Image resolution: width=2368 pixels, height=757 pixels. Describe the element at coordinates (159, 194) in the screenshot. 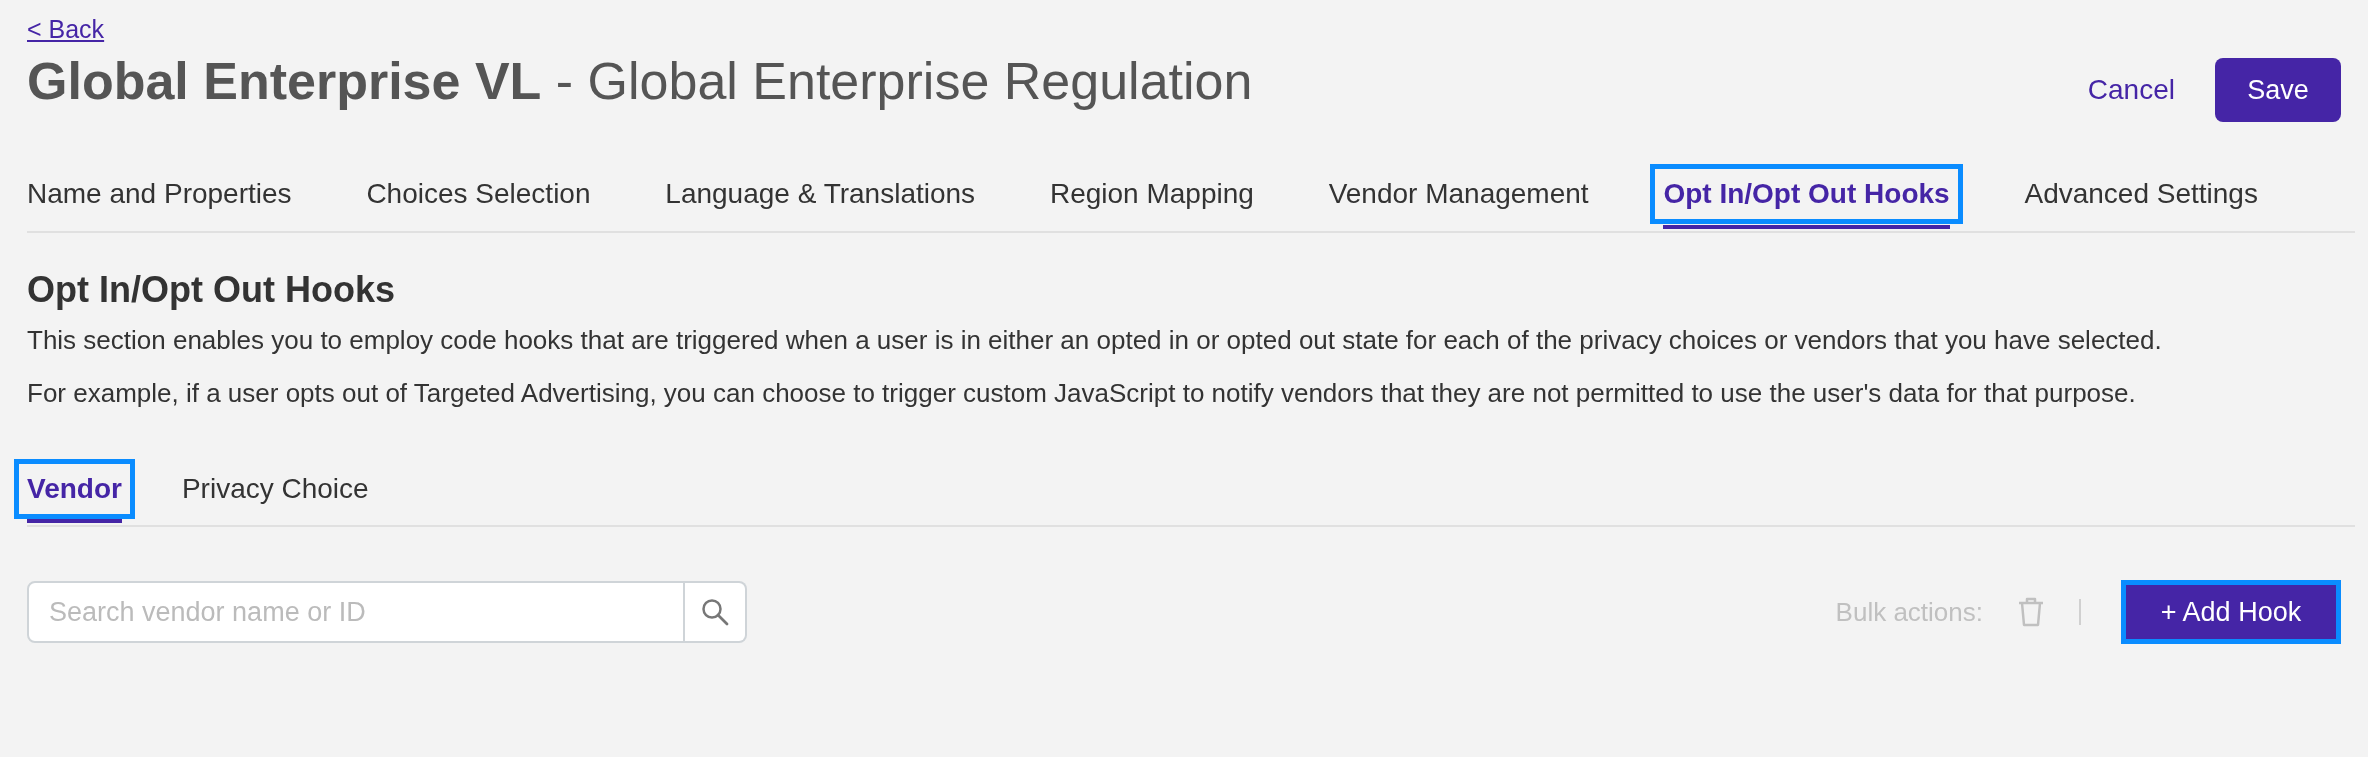

I see `tab: Name and Properties` at that location.